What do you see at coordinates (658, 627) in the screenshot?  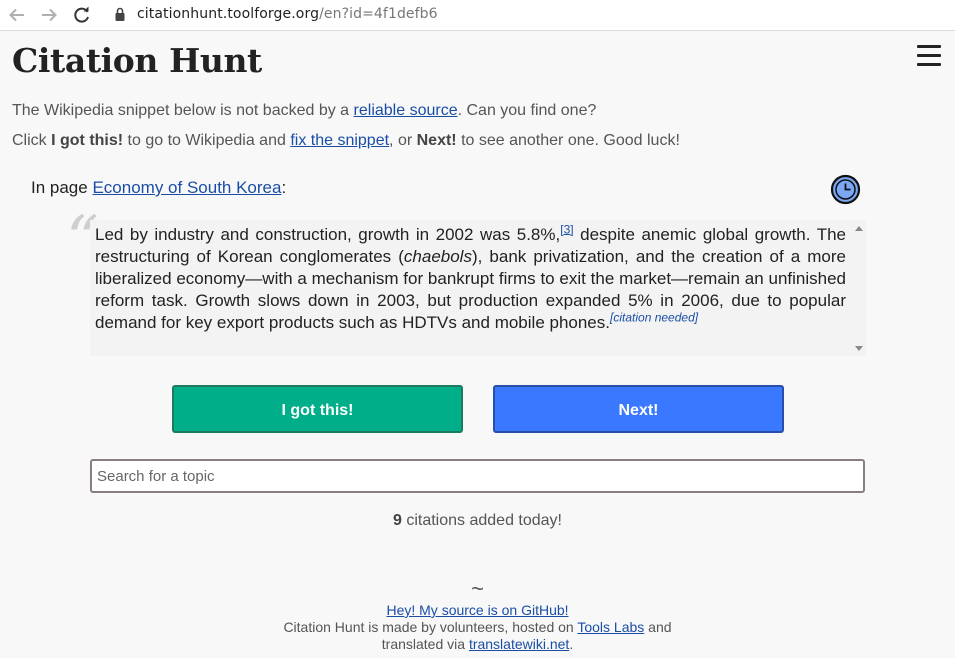 I see `footer-text: and` at bounding box center [658, 627].